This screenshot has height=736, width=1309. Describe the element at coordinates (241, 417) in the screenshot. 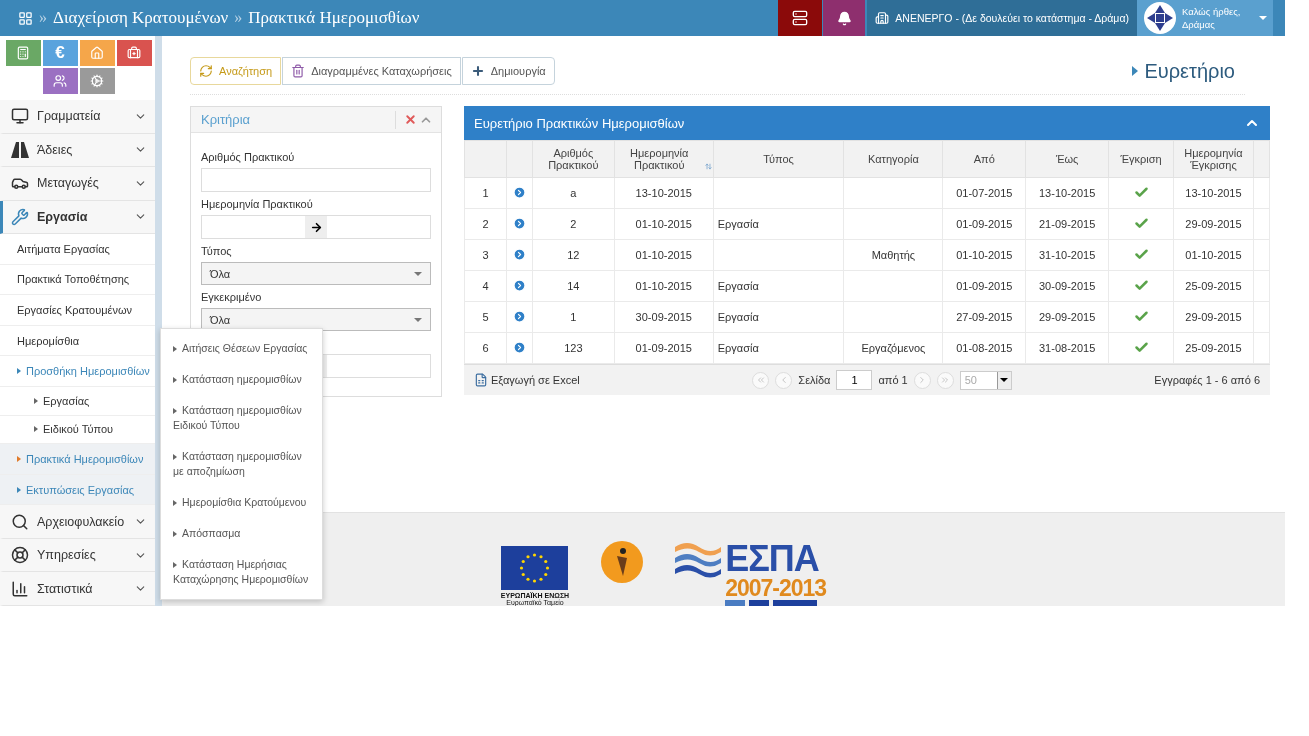

I see `flyout-menu-item: Κατάσταση ημερομισθίων Ειδικού Τύπου` at that location.